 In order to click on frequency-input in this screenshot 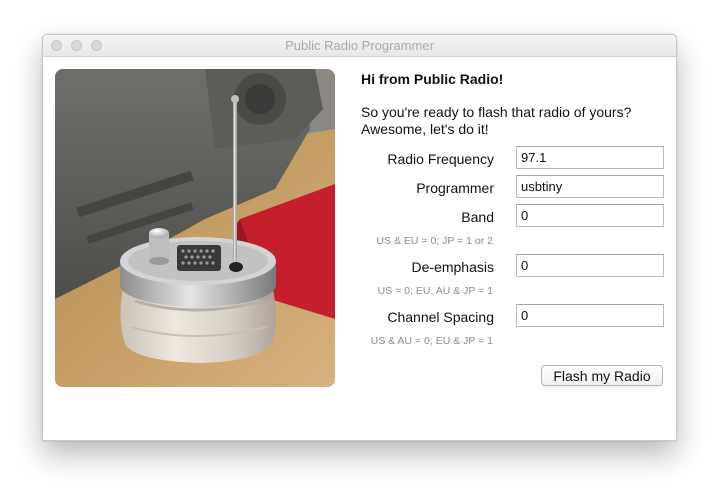, I will do `click(590, 157)`.